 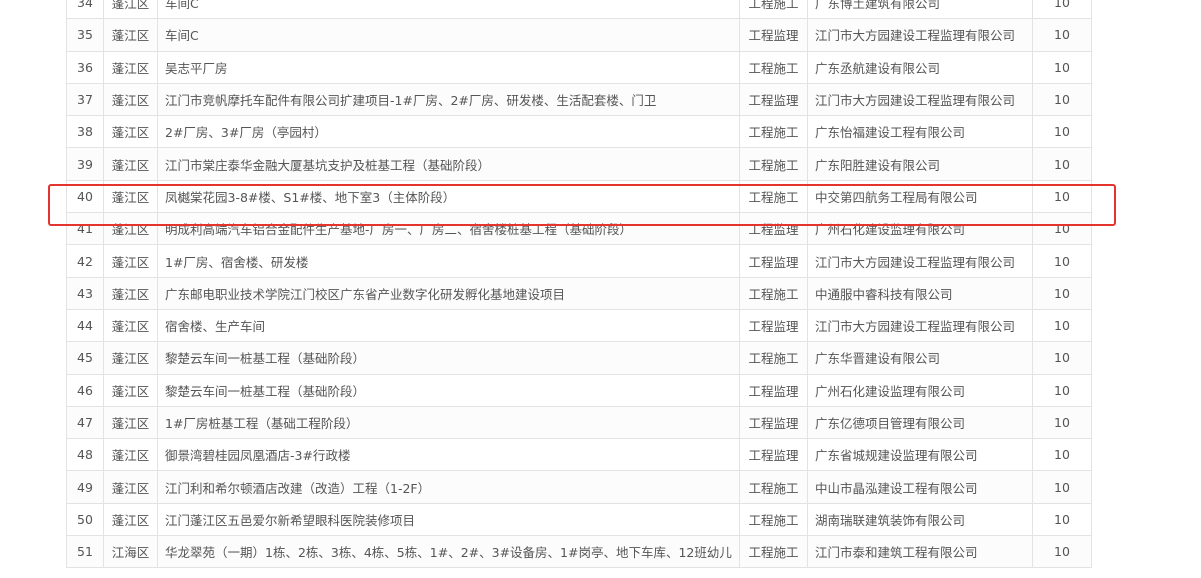 I want to click on row-number-cell: 36, so click(x=85, y=67).